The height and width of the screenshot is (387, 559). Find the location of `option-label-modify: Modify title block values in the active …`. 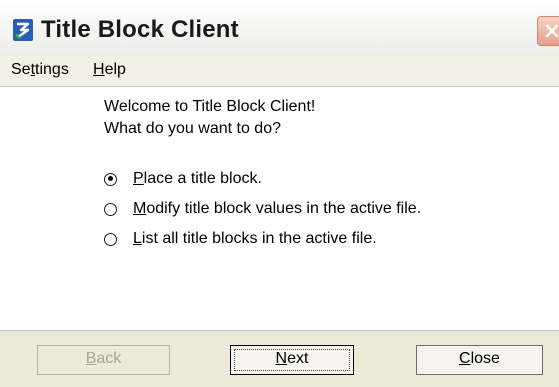

option-label-modify: Modify title block values in the active … is located at coordinates (277, 209).